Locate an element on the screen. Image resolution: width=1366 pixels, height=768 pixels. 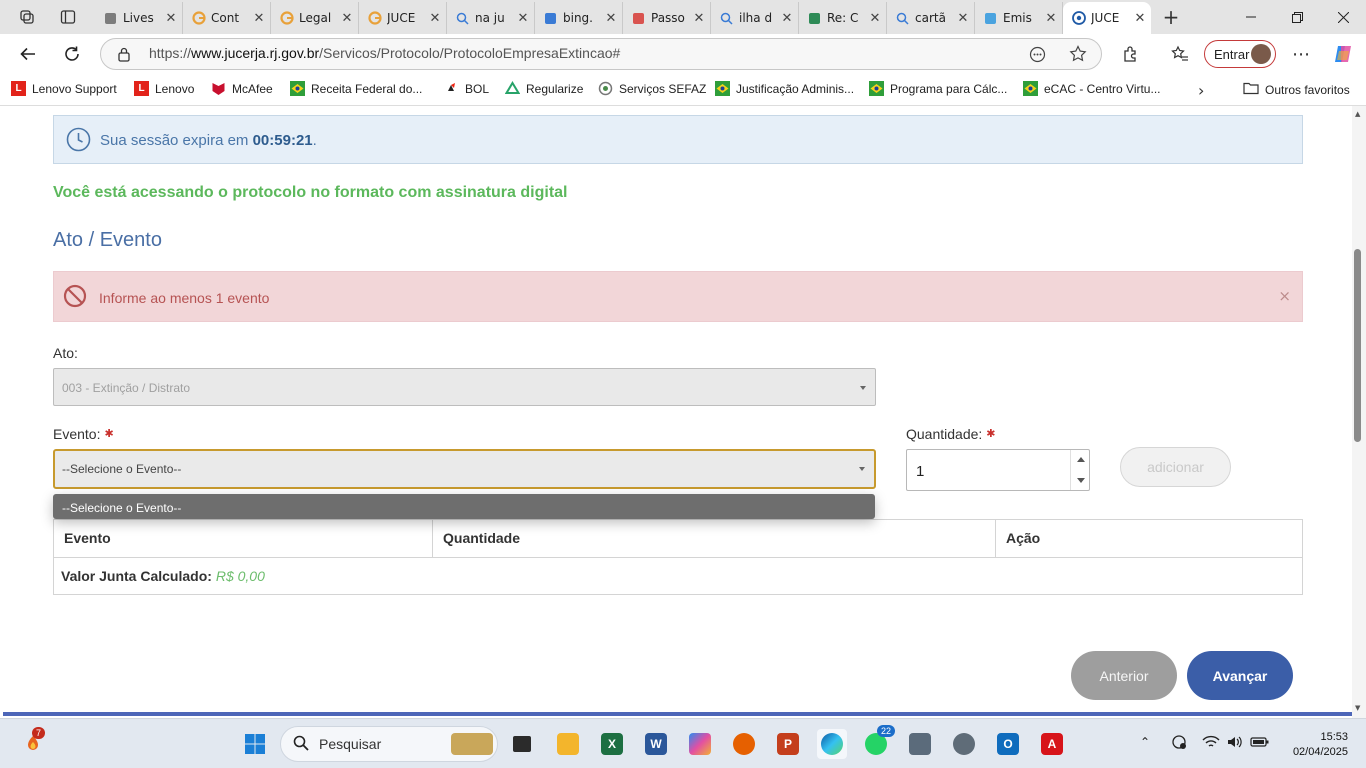
acrobat-icon: A is located at coordinates (1052, 744).